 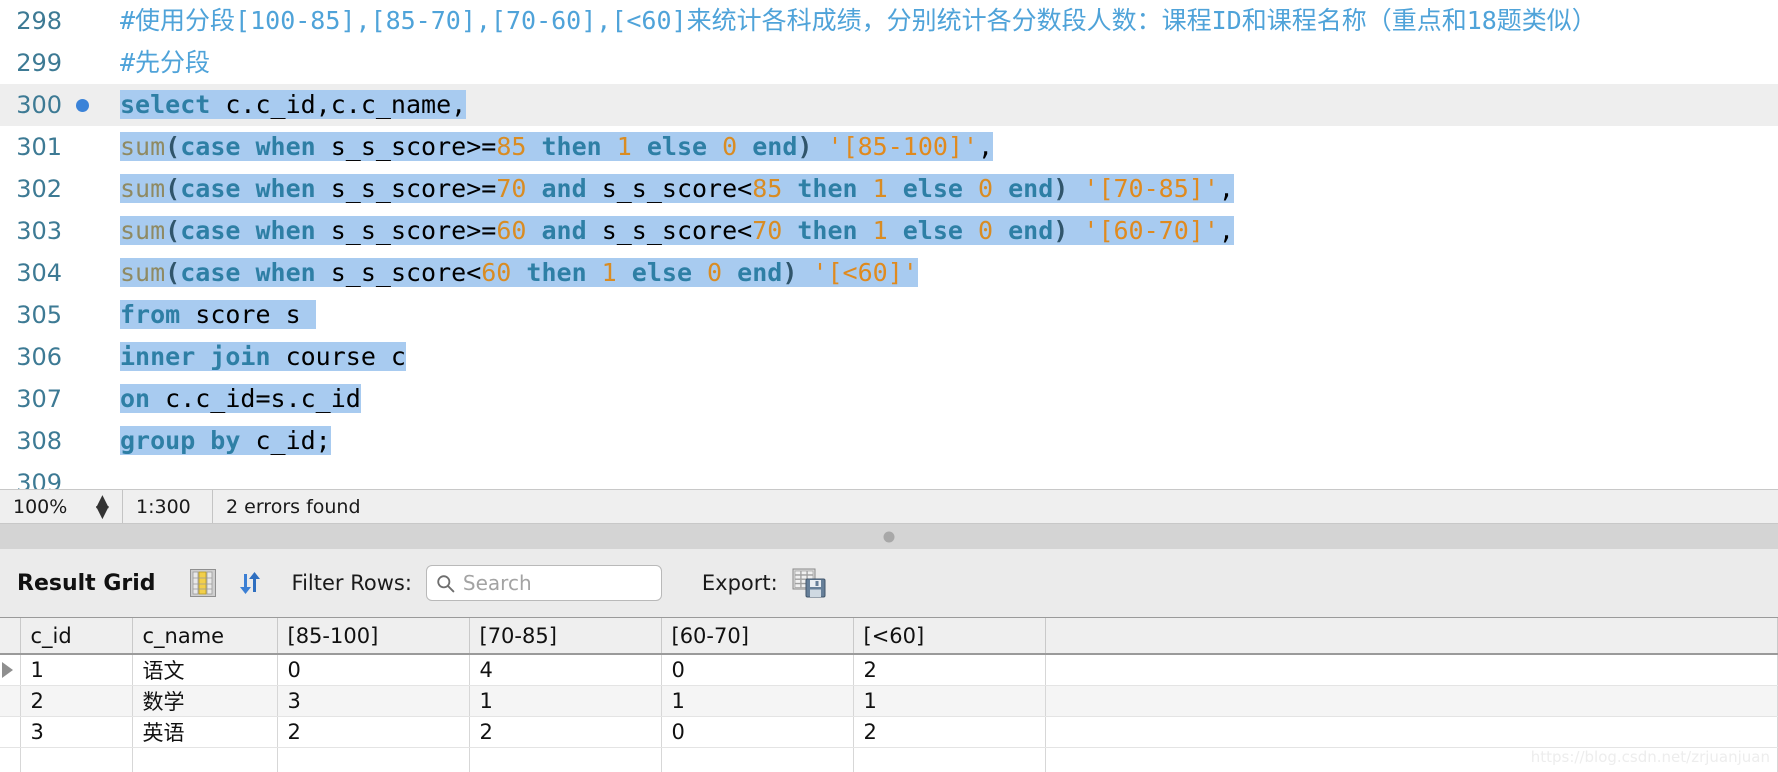 I want to click on table-cell: 语文, so click(x=205, y=670).